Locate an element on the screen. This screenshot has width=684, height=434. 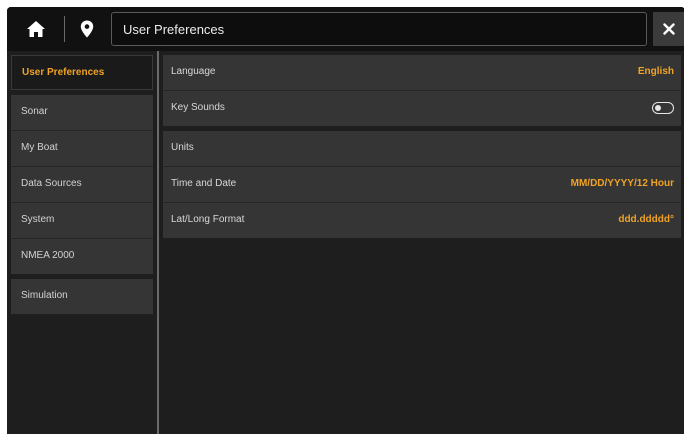
units-row: Units is located at coordinates (422, 148).